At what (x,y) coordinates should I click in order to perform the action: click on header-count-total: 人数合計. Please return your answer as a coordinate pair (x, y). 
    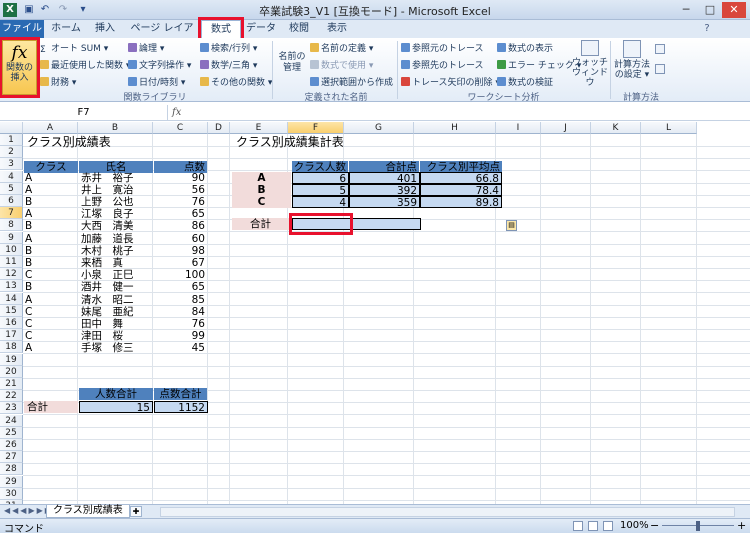
    Looking at the image, I should click on (116, 394).